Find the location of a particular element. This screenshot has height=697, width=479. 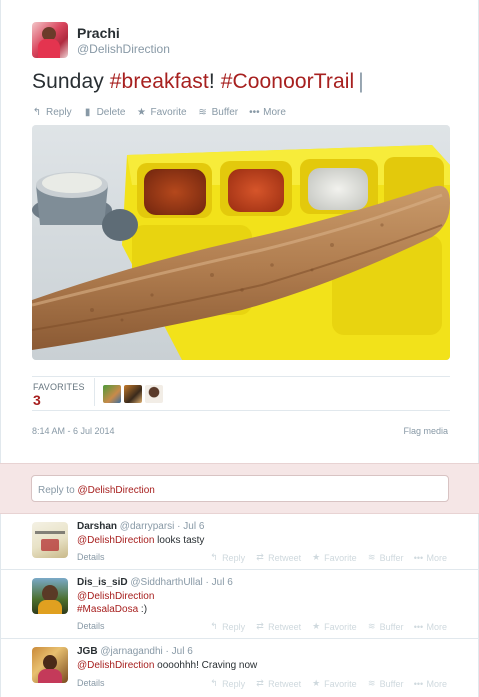

author-username: @DelishDirection is located at coordinates (123, 49).